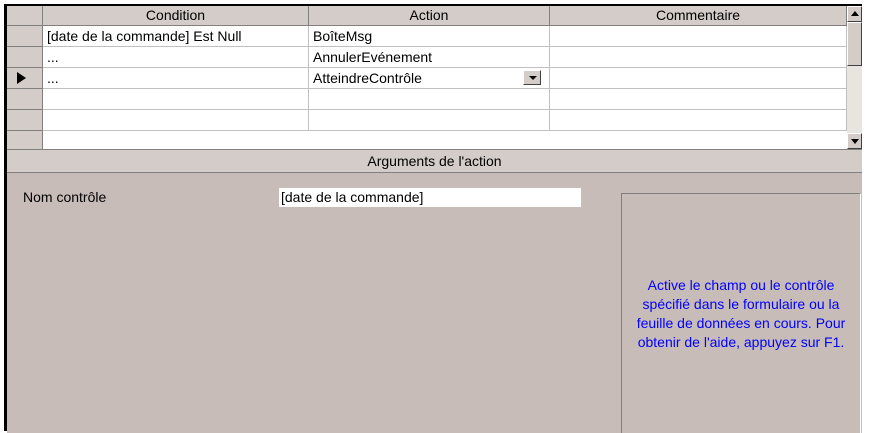 The height and width of the screenshot is (433, 870). What do you see at coordinates (176, 36) in the screenshot?
I see `condition-cell: [date de la commande] Est Null` at bounding box center [176, 36].